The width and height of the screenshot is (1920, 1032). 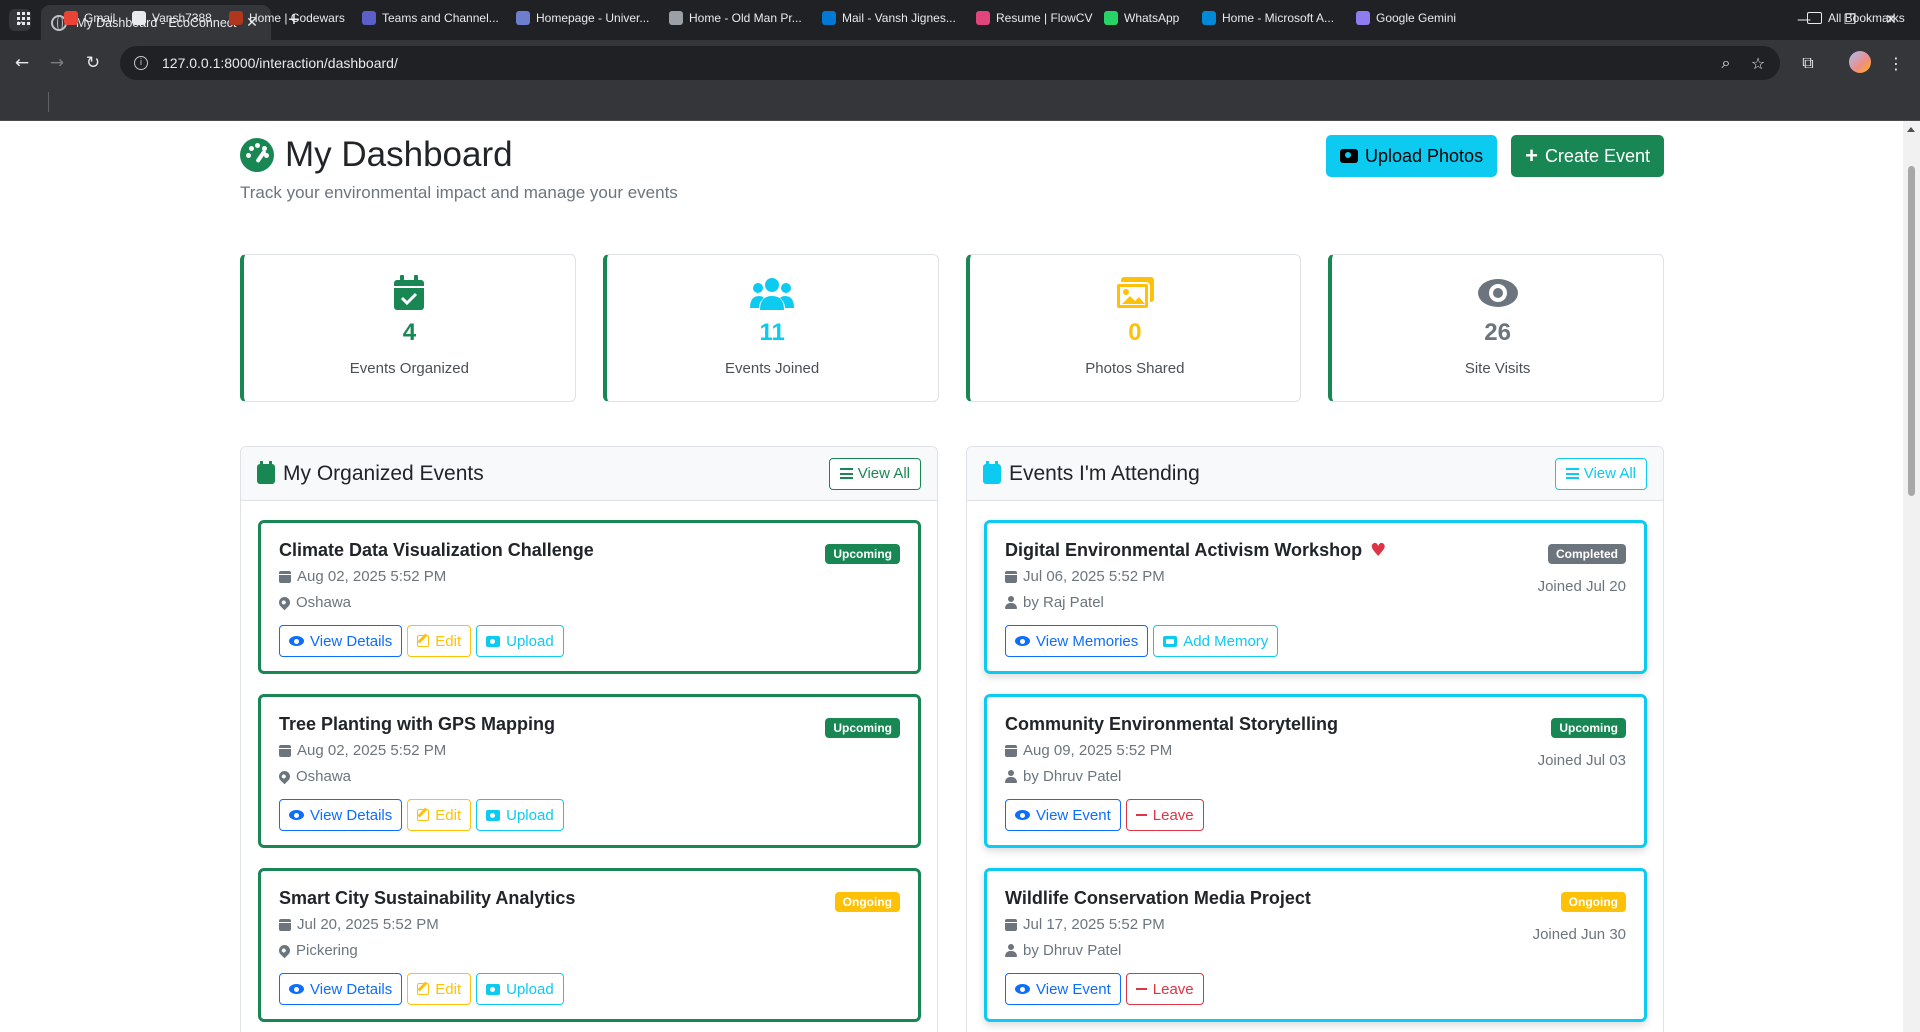 What do you see at coordinates (141, 63) in the screenshot?
I see `site-info-icon: i` at bounding box center [141, 63].